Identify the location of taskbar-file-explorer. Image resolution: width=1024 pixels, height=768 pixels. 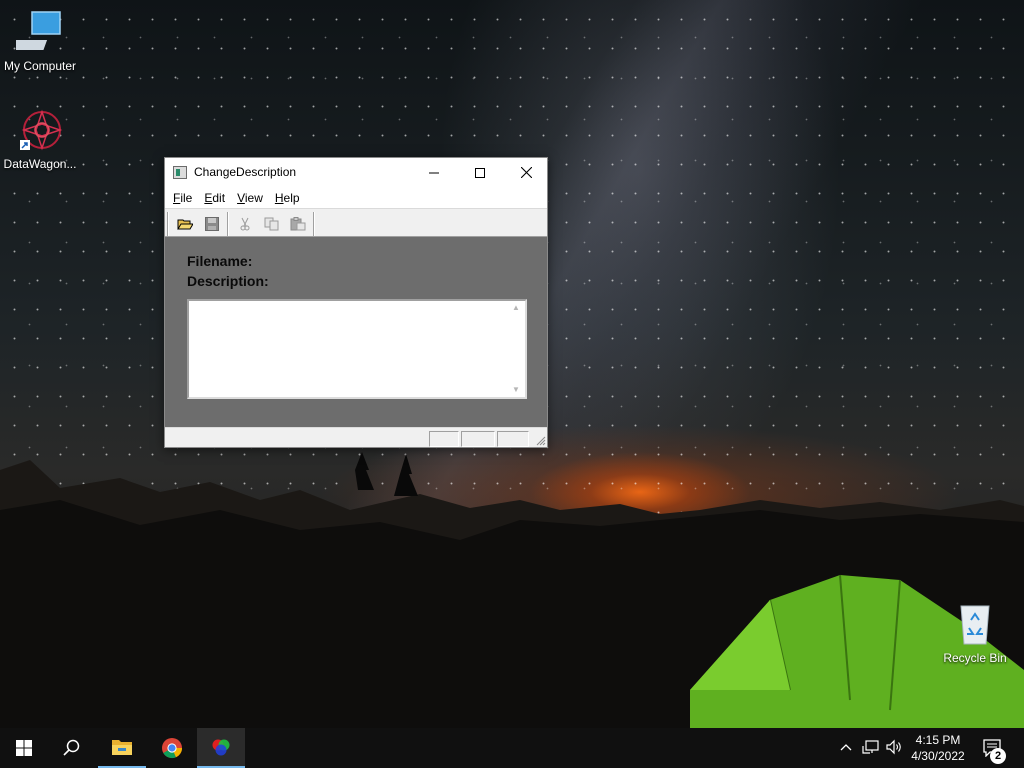
(122, 748).